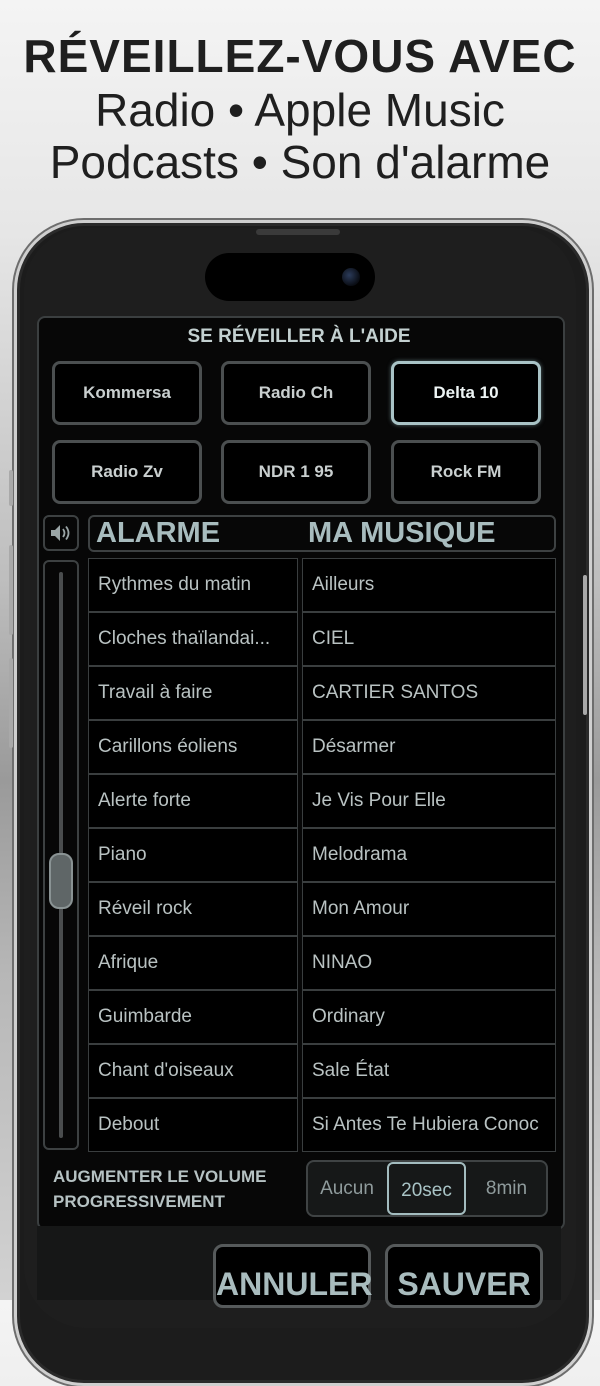  Describe the element at coordinates (127, 472) in the screenshot. I see `station-button-4: Radio Zv` at that location.